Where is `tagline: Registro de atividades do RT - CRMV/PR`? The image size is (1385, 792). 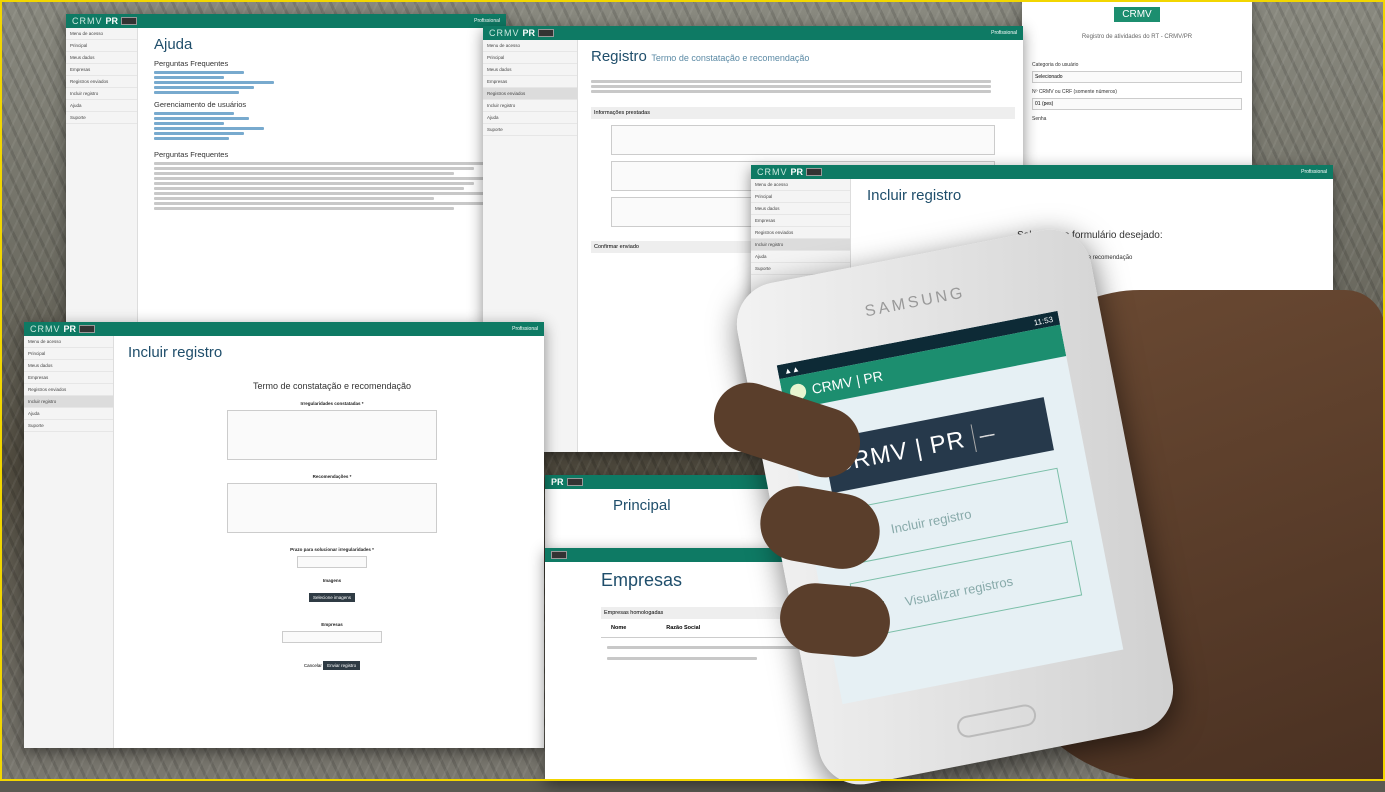
tagline: Registro de atividades do RT - CRMV/PR is located at coordinates (1137, 37).